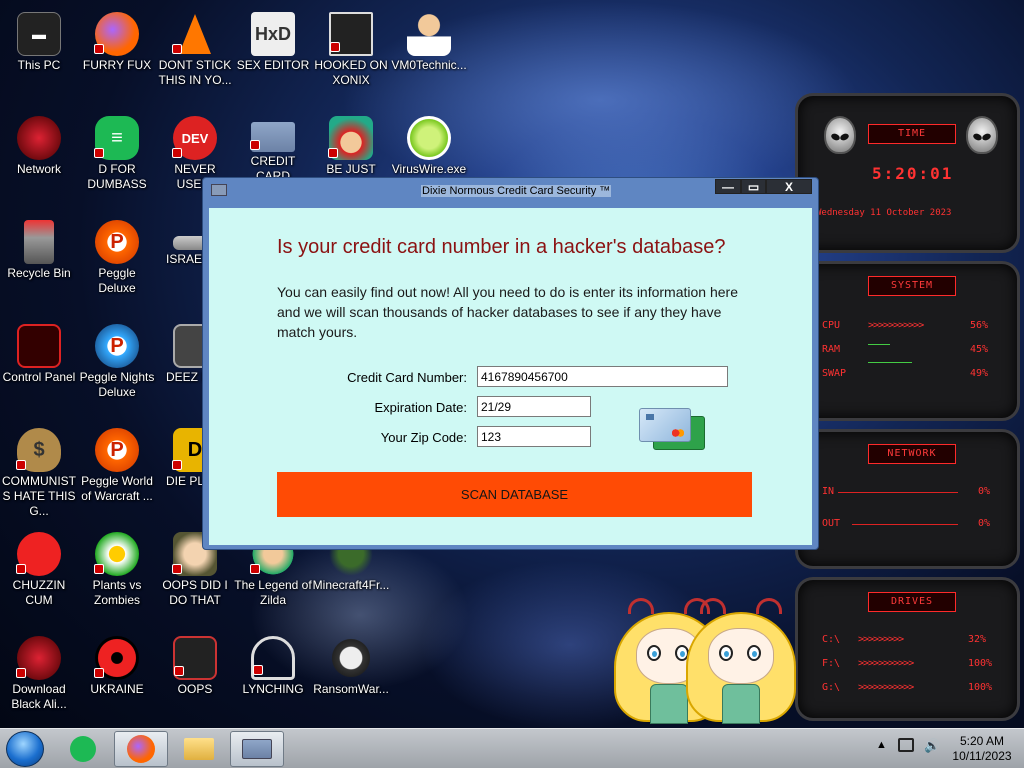 The height and width of the screenshot is (768, 1024). What do you see at coordinates (195, 592) in the screenshot?
I see `desktop-icon-label: OOPS DID I DO THAT` at bounding box center [195, 592].